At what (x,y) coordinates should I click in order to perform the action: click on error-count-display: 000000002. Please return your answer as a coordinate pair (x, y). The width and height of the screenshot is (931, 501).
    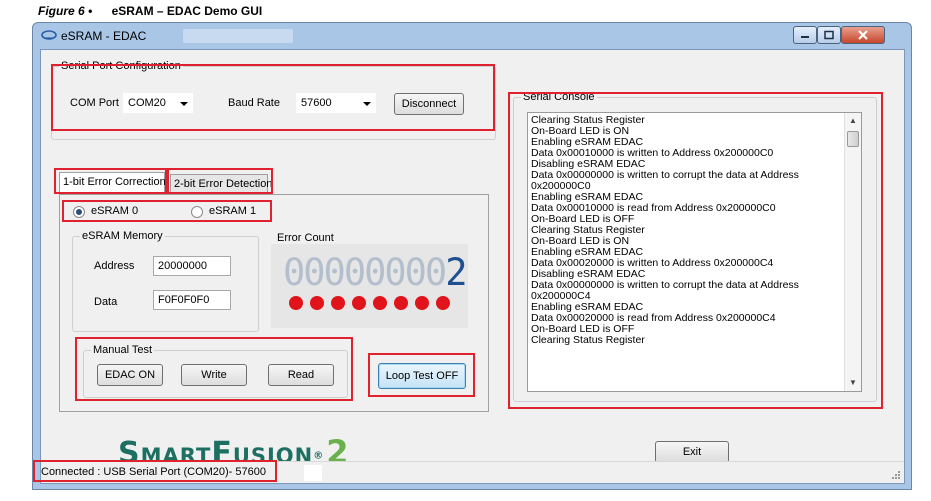
    Looking at the image, I should click on (375, 272).